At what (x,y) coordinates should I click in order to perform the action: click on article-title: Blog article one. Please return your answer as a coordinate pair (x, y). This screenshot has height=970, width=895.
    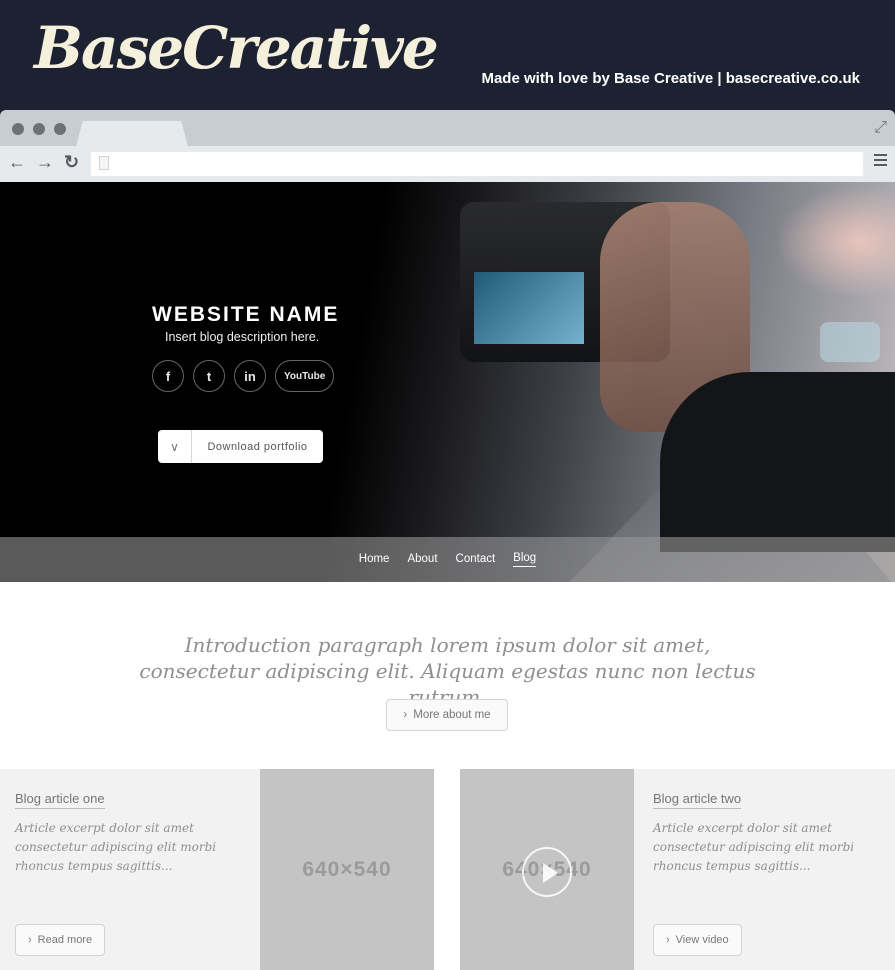
    Looking at the image, I should click on (60, 800).